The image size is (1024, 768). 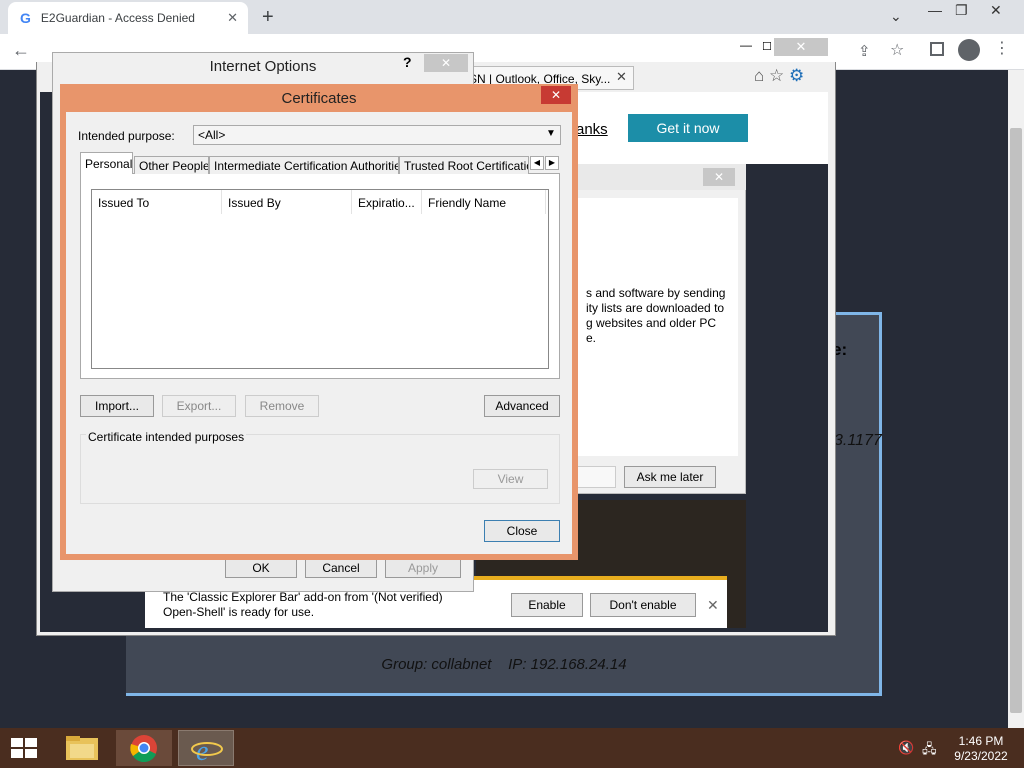 What do you see at coordinates (166, 437) in the screenshot?
I see `intended-purposes-label: Certificate intended purposes` at bounding box center [166, 437].